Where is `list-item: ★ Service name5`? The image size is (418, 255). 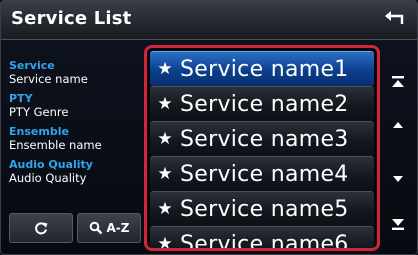 list-item: ★ Service name5 is located at coordinates (262, 208).